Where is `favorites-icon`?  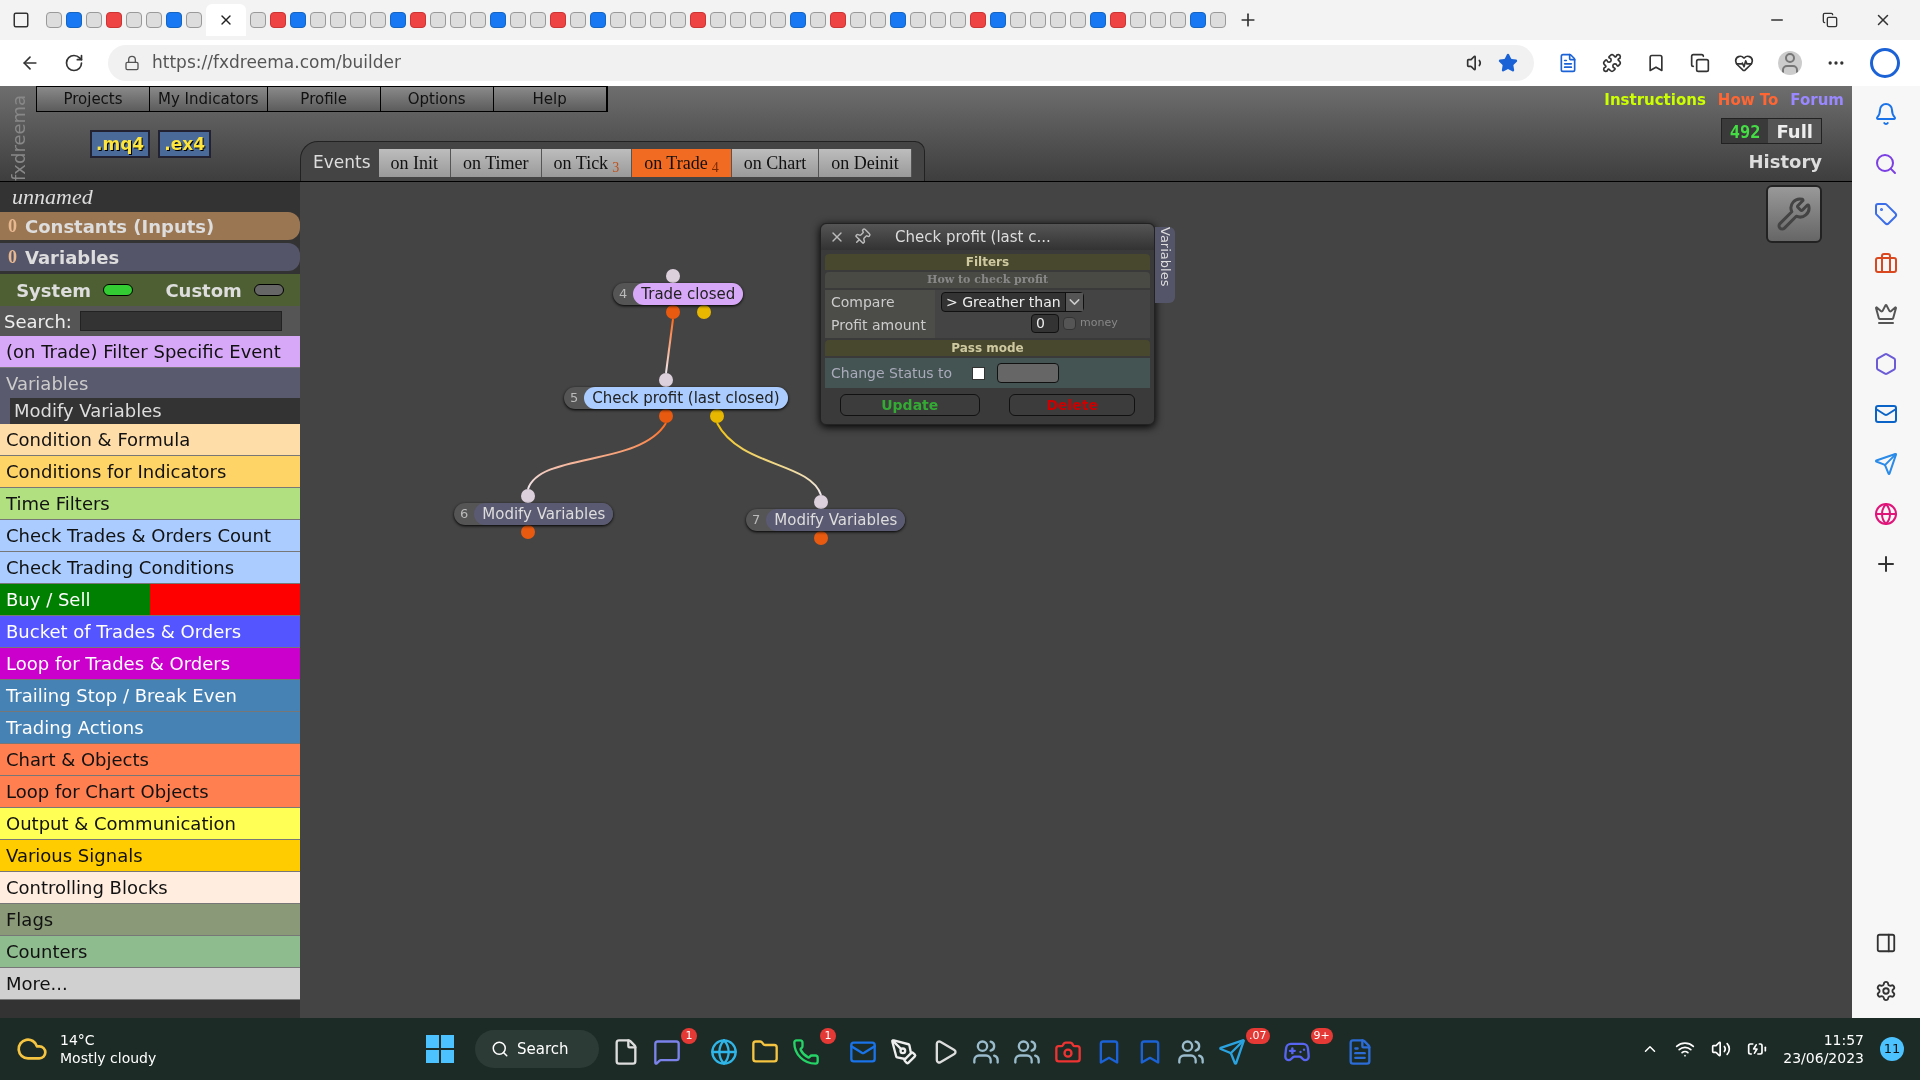
favorites-icon is located at coordinates (1656, 63).